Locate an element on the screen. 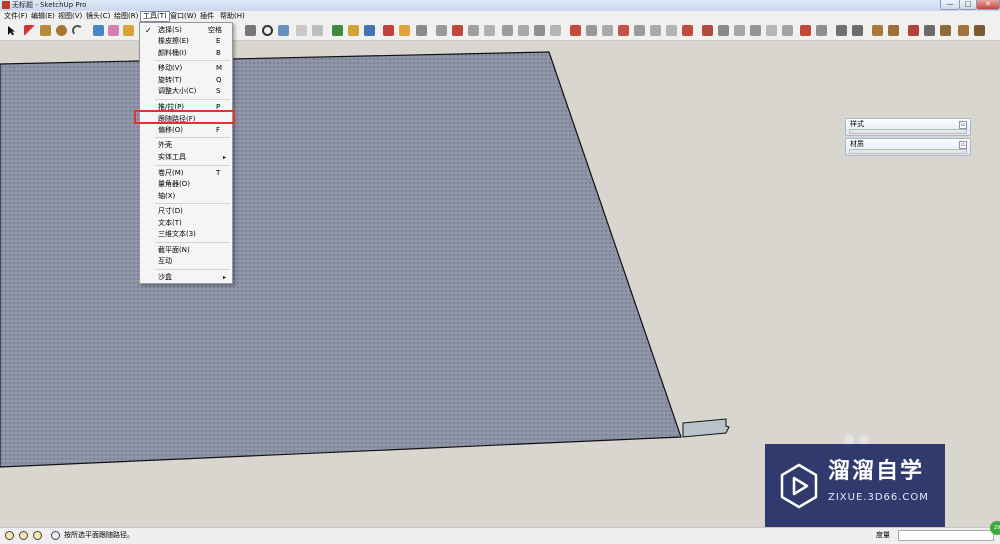 This screenshot has width=1000, height=544. circle-tool-icon is located at coordinates (61, 30).